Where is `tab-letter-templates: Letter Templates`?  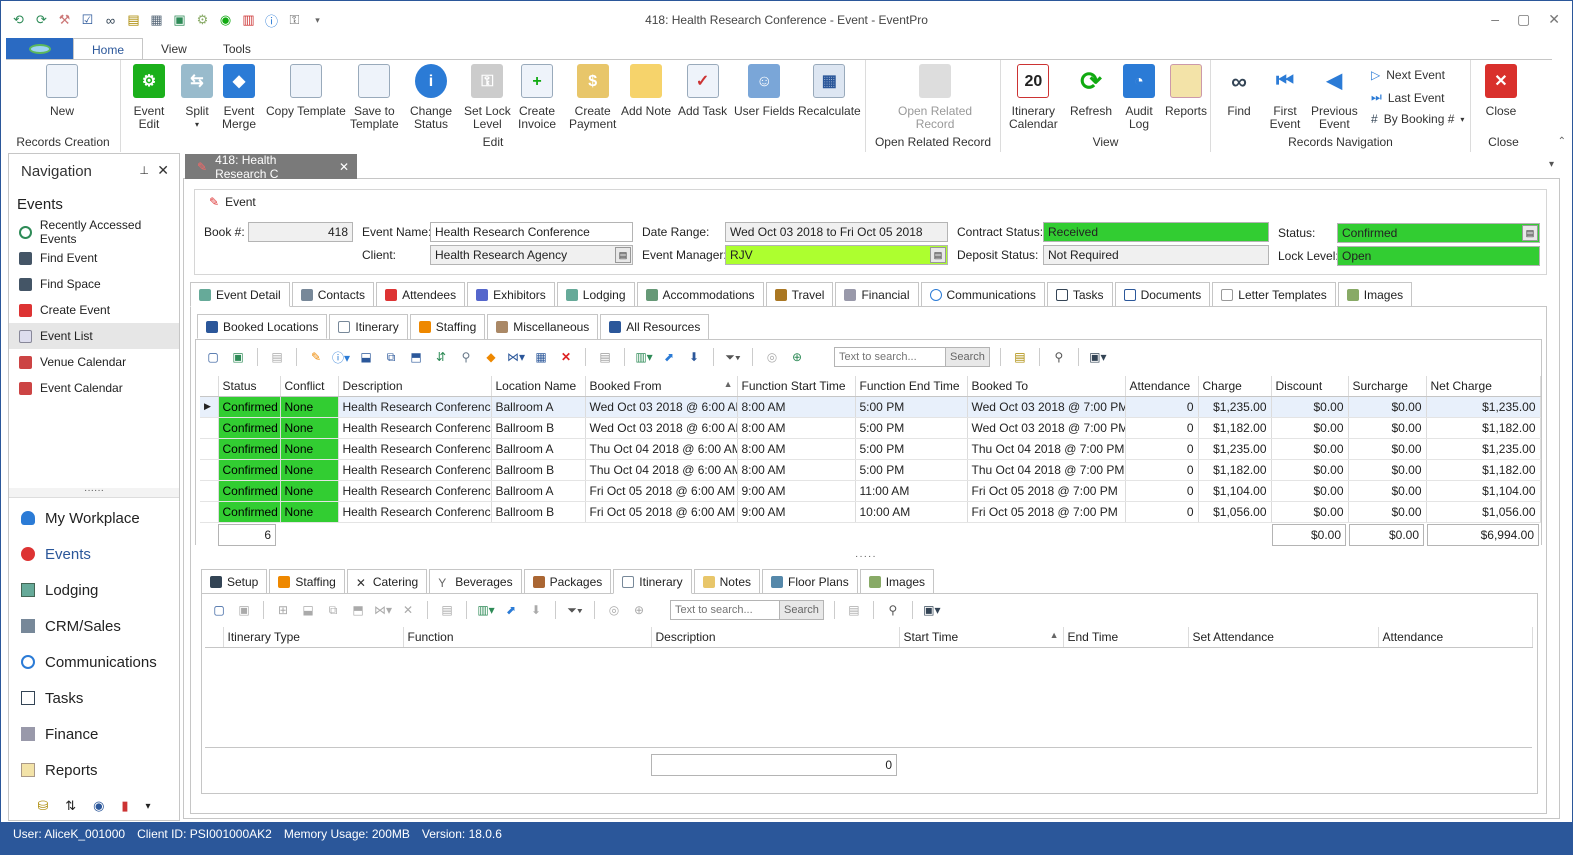
tab-letter-templates: Letter Templates is located at coordinates (1274, 294).